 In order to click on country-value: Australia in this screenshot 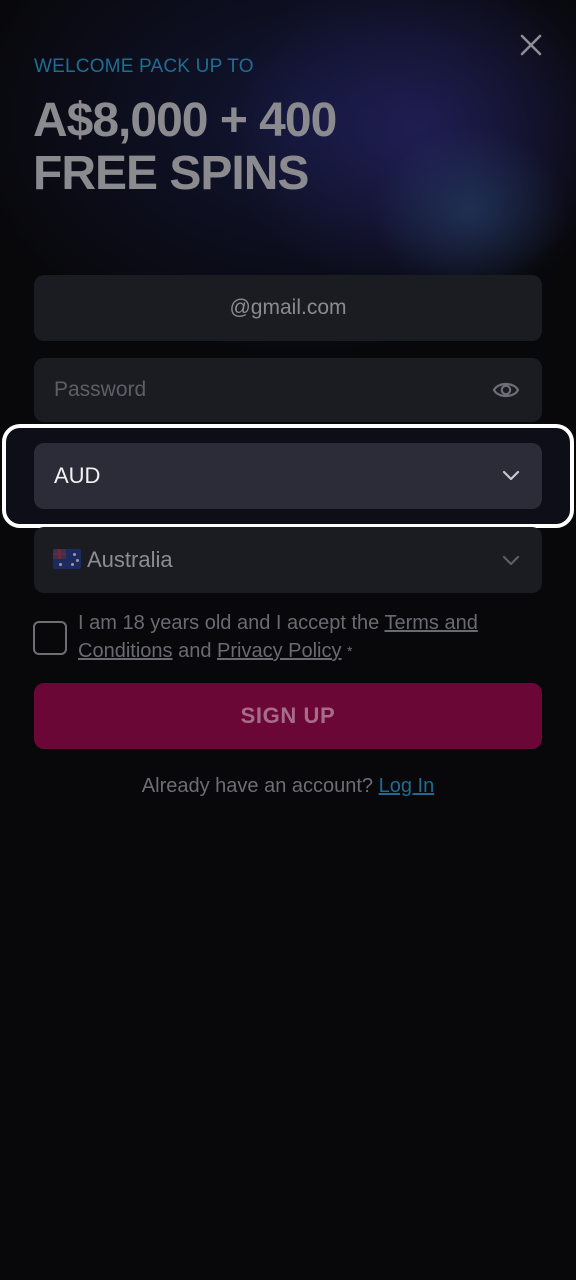, I will do `click(130, 559)`.